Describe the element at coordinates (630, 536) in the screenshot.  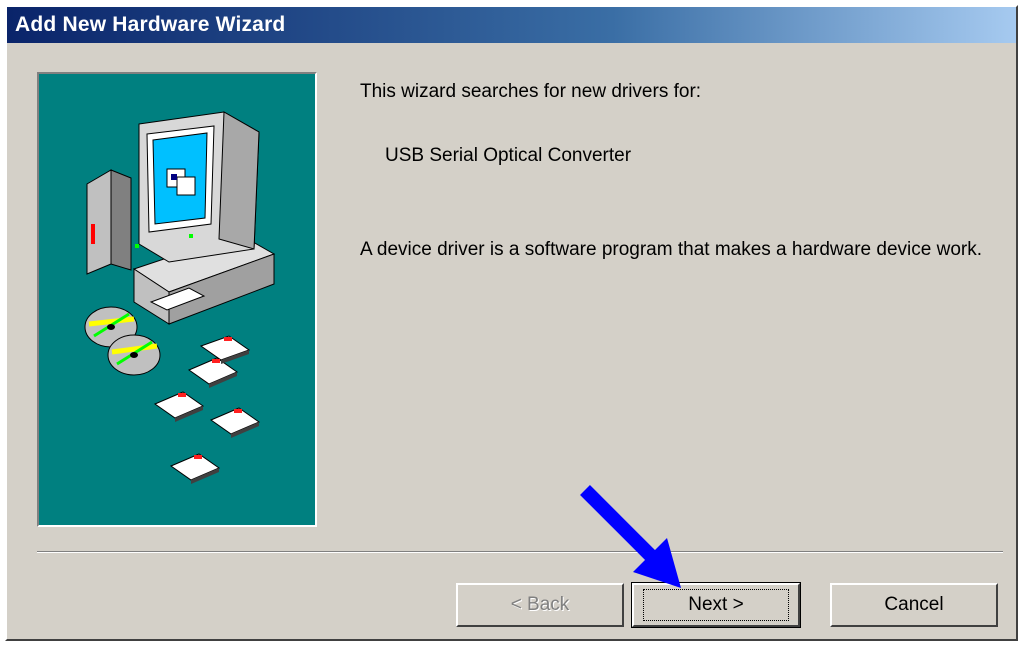
I see `blue-arrow-pointer-icon` at that location.